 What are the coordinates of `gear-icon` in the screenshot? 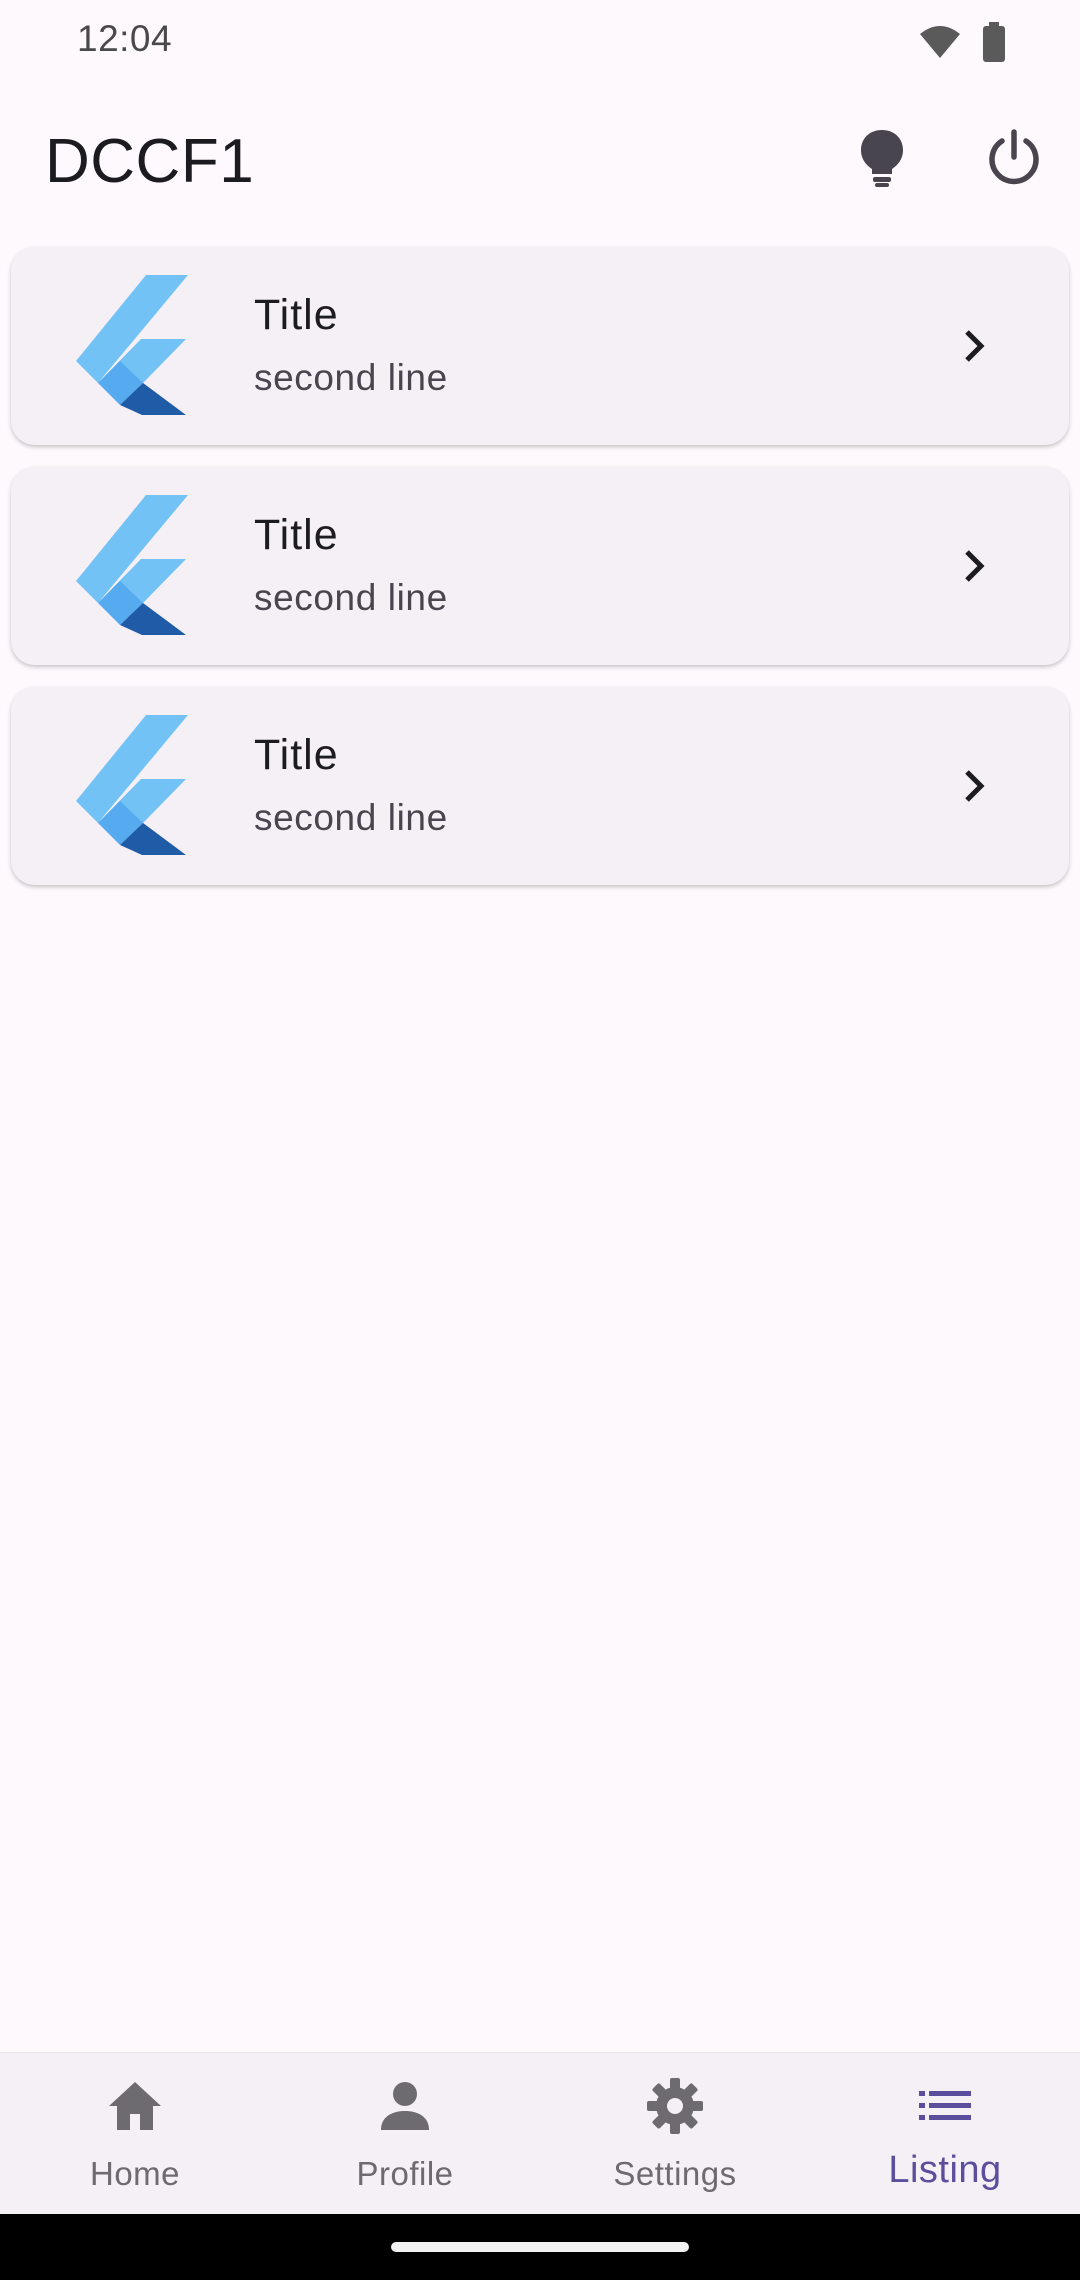 It's located at (675, 2106).